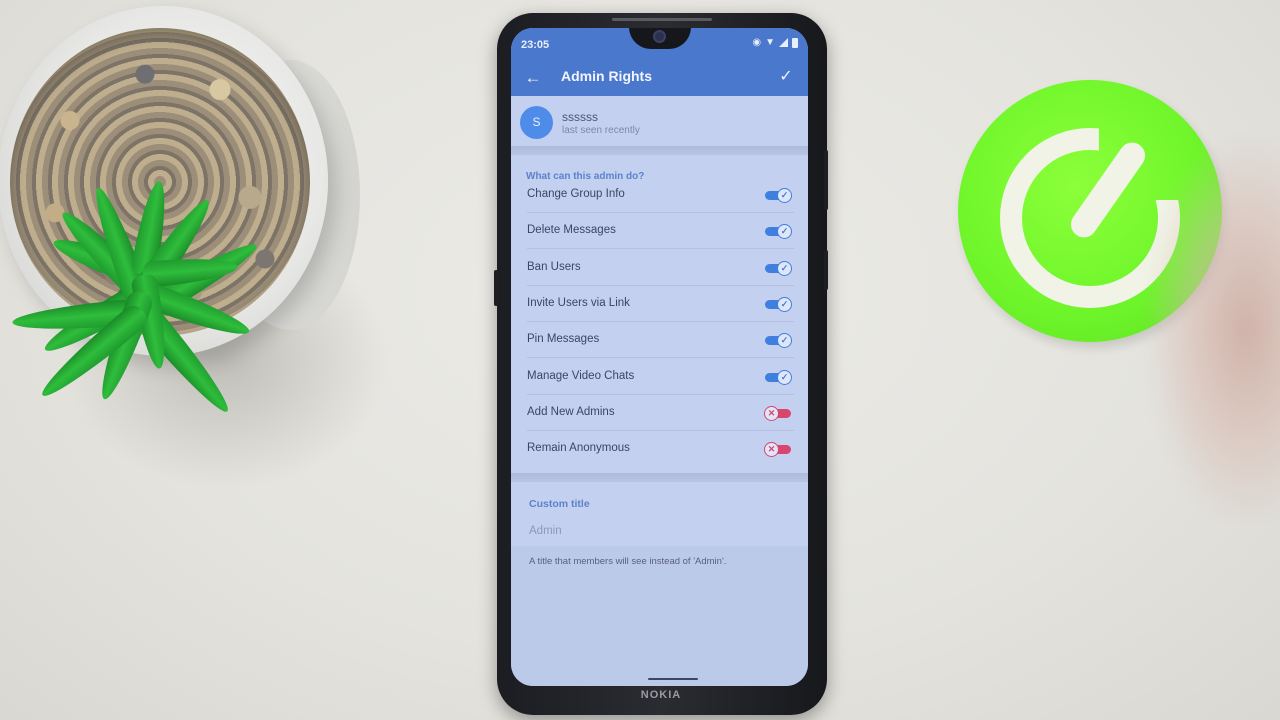 Image resolution: width=1280 pixels, height=720 pixels. What do you see at coordinates (581, 375) in the screenshot?
I see `right-label: Manage Video Chats` at bounding box center [581, 375].